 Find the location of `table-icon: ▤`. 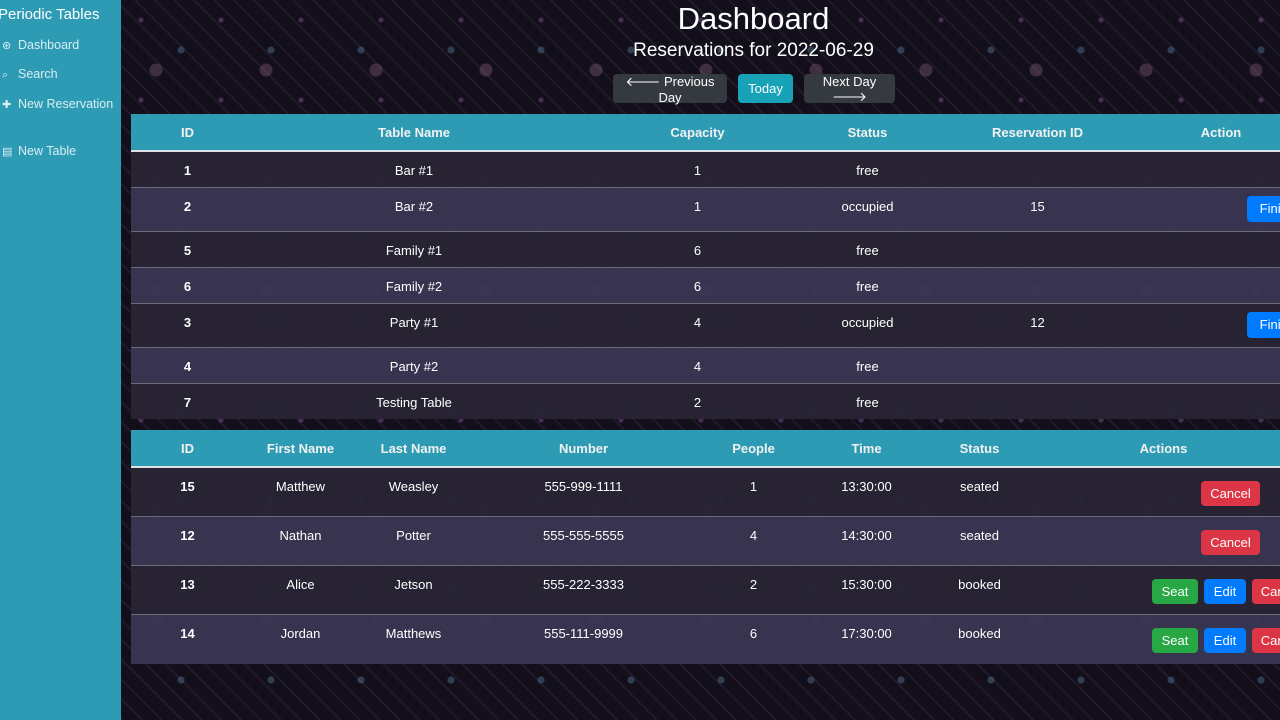

table-icon: ▤ is located at coordinates (7, 152).